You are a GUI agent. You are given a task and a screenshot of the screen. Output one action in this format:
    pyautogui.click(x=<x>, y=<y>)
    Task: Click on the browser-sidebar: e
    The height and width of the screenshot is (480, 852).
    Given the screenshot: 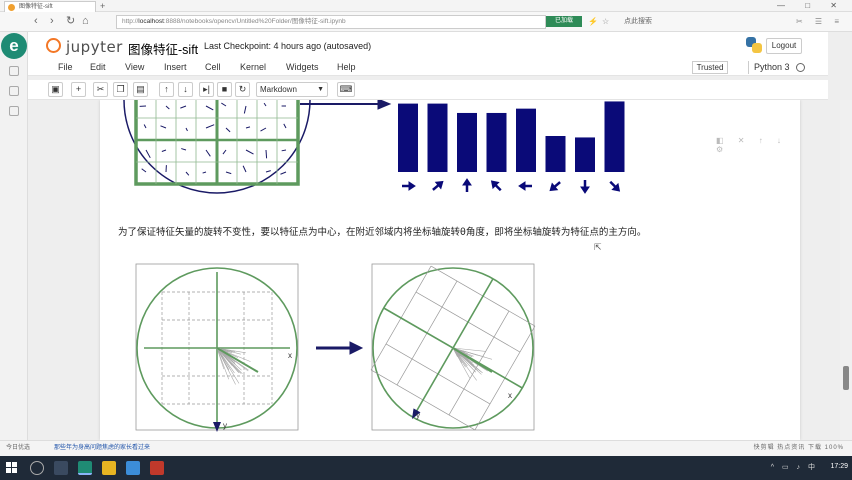 What is the action you would take?
    pyautogui.click(x=14, y=244)
    